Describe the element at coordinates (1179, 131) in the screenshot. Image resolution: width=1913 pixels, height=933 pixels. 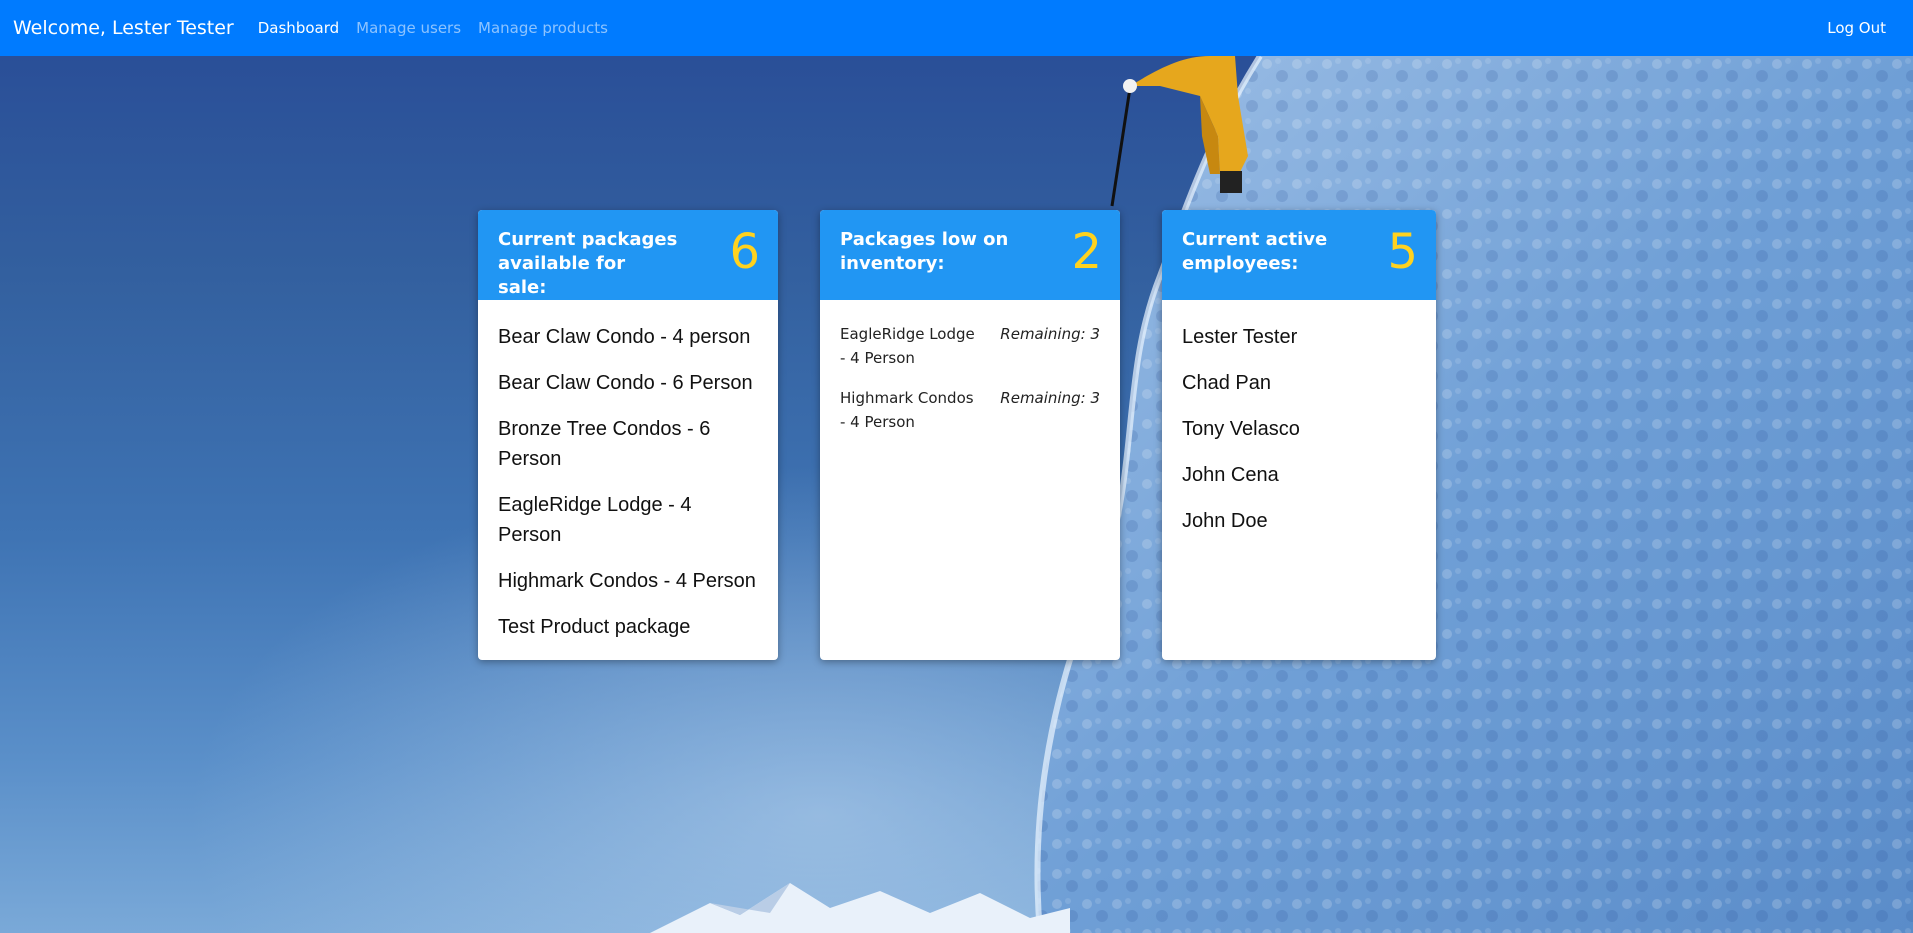
I see `skier-image` at that location.